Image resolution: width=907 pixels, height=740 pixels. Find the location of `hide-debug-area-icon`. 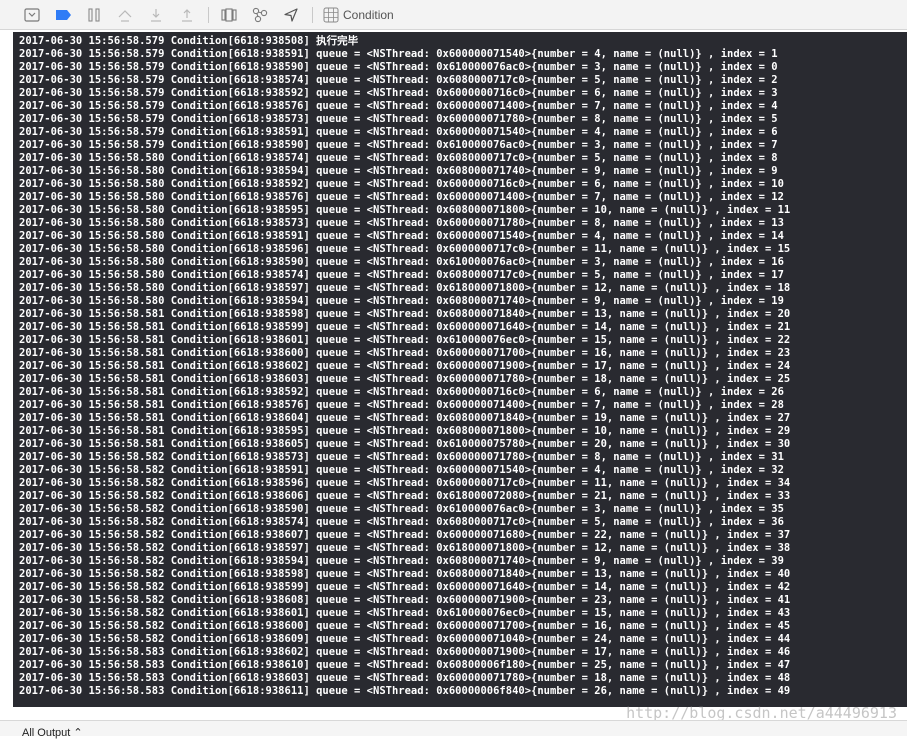

hide-debug-area-icon is located at coordinates (32, 15).